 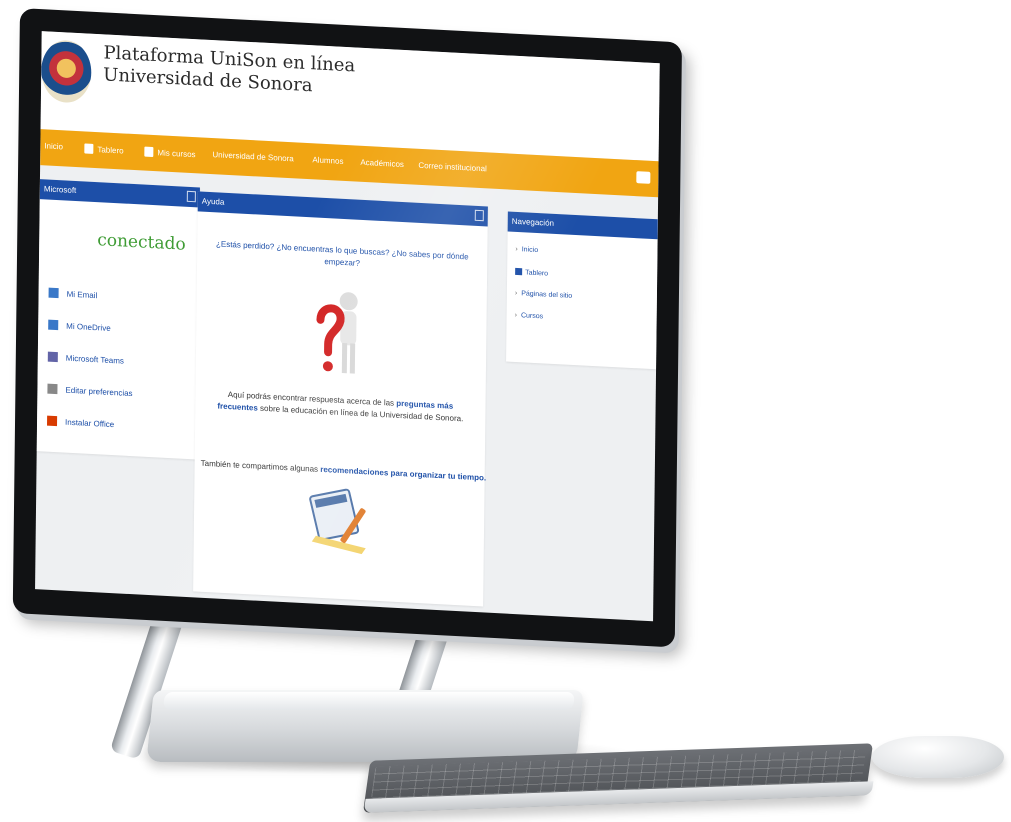 What do you see at coordinates (99, 392) in the screenshot?
I see `link-label: Editar preferencias` at bounding box center [99, 392].